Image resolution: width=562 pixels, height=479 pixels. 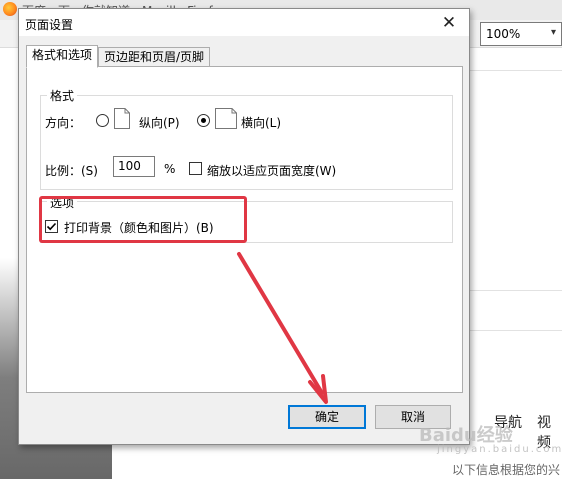 What do you see at coordinates (499, 449) in the screenshot?
I see `watermark-url: jingyan.baidu.com` at bounding box center [499, 449].